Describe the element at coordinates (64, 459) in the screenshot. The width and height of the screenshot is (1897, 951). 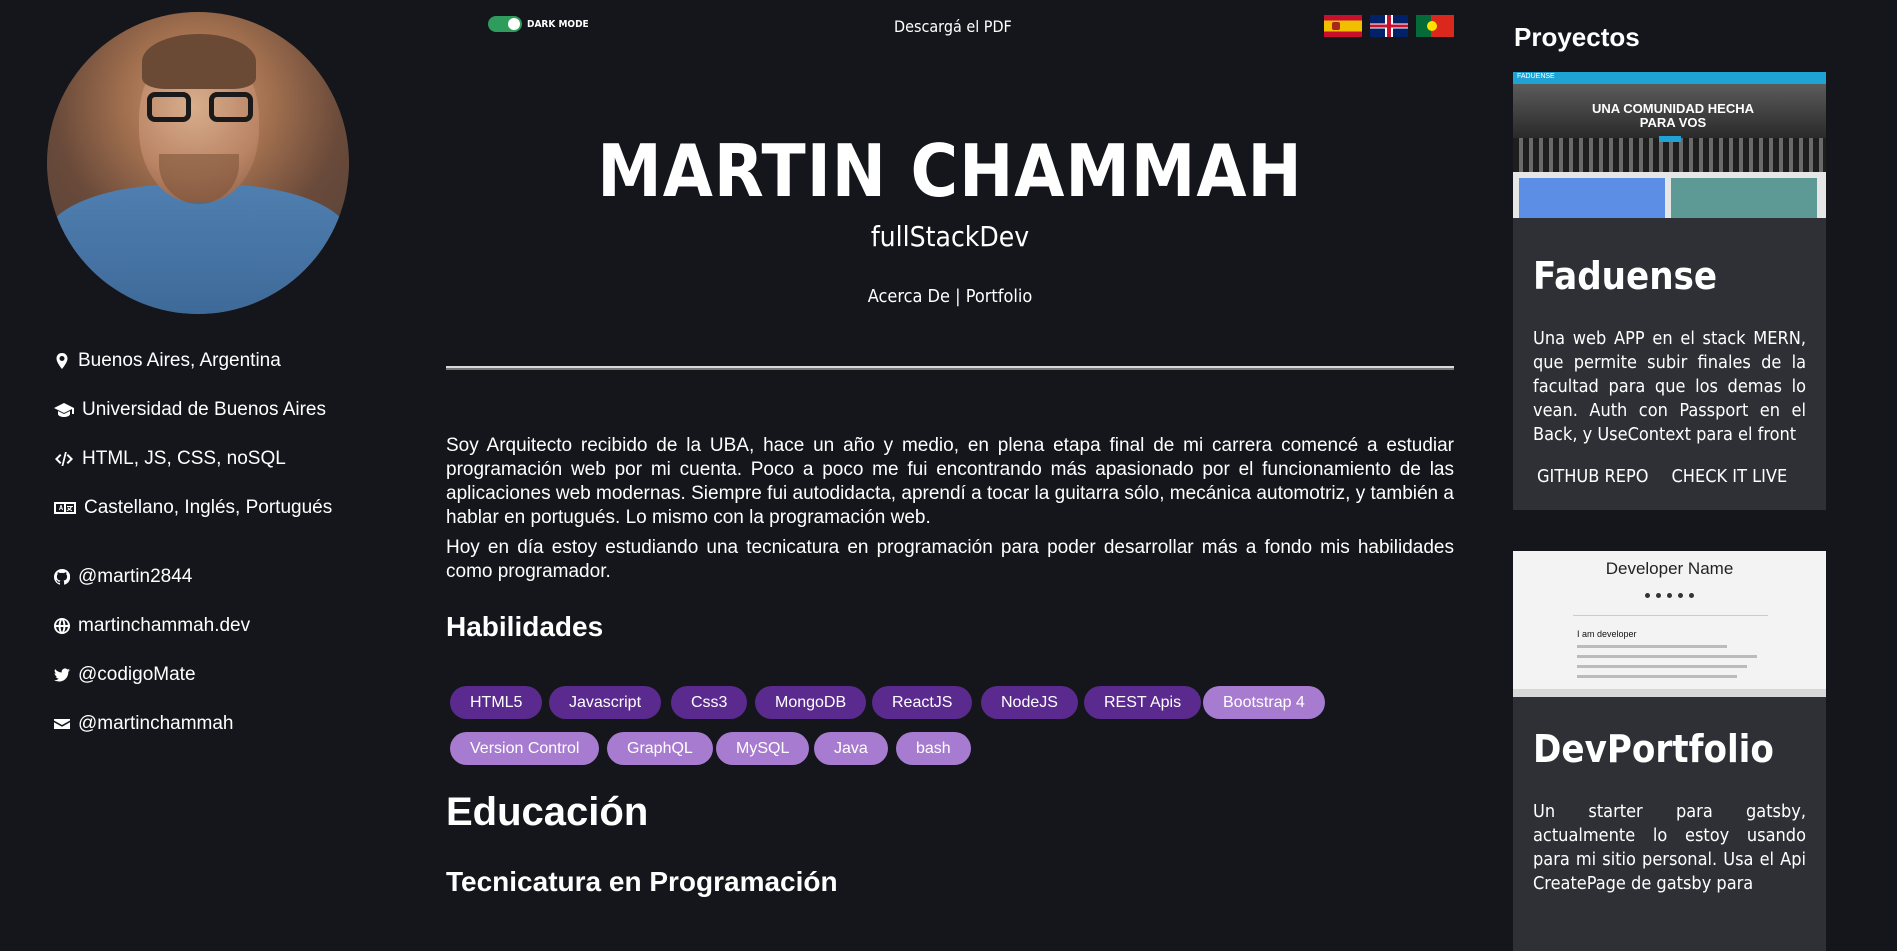
I see `code-icon` at that location.